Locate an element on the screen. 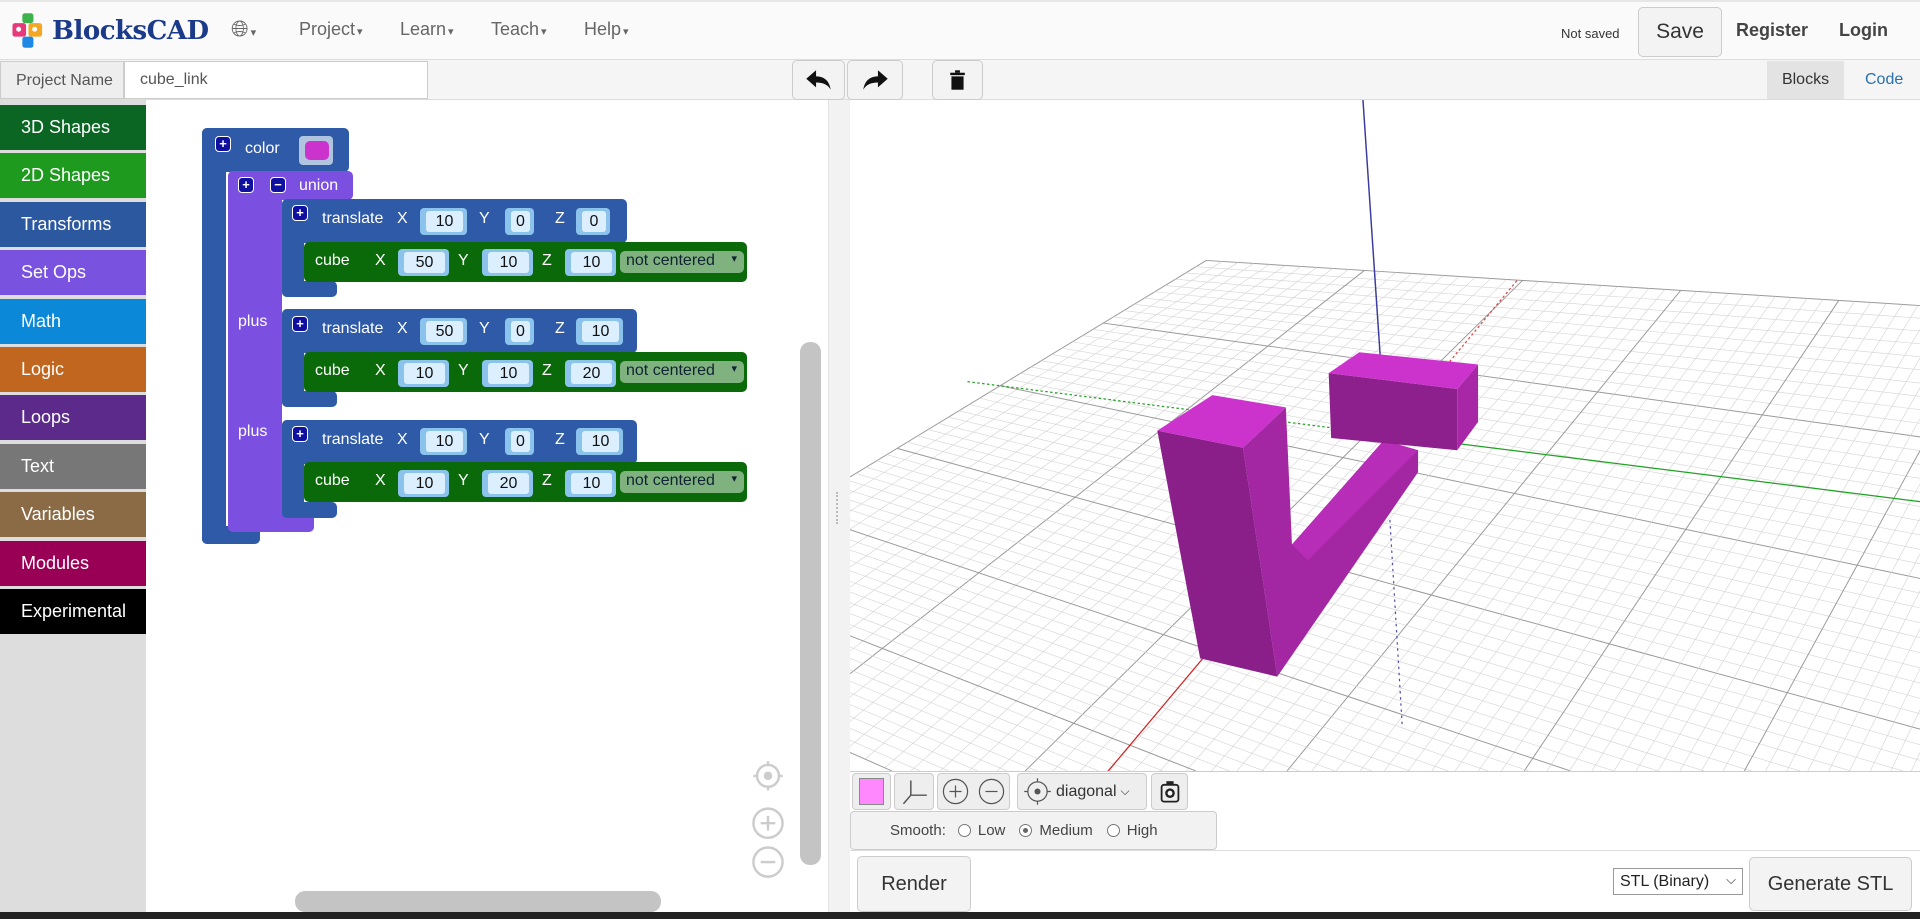 The width and height of the screenshot is (1920, 919). undo-button is located at coordinates (818, 80).